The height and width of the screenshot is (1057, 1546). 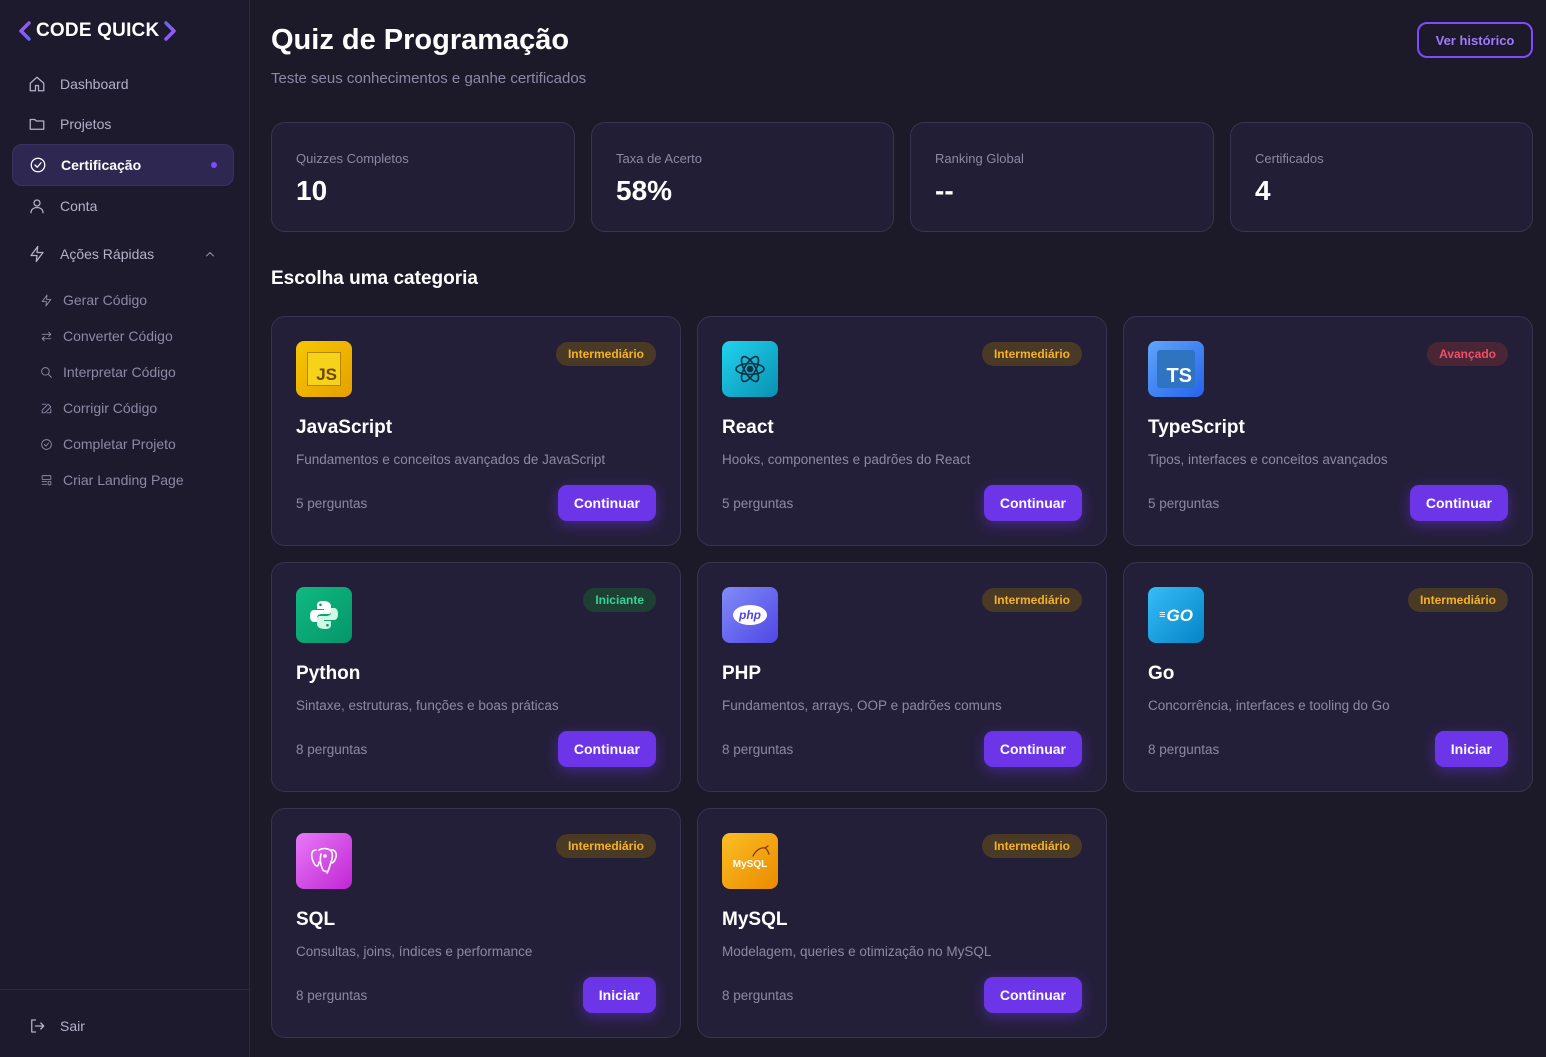 I want to click on stat-card-certificates: Certificados 4, so click(x=1381, y=177).